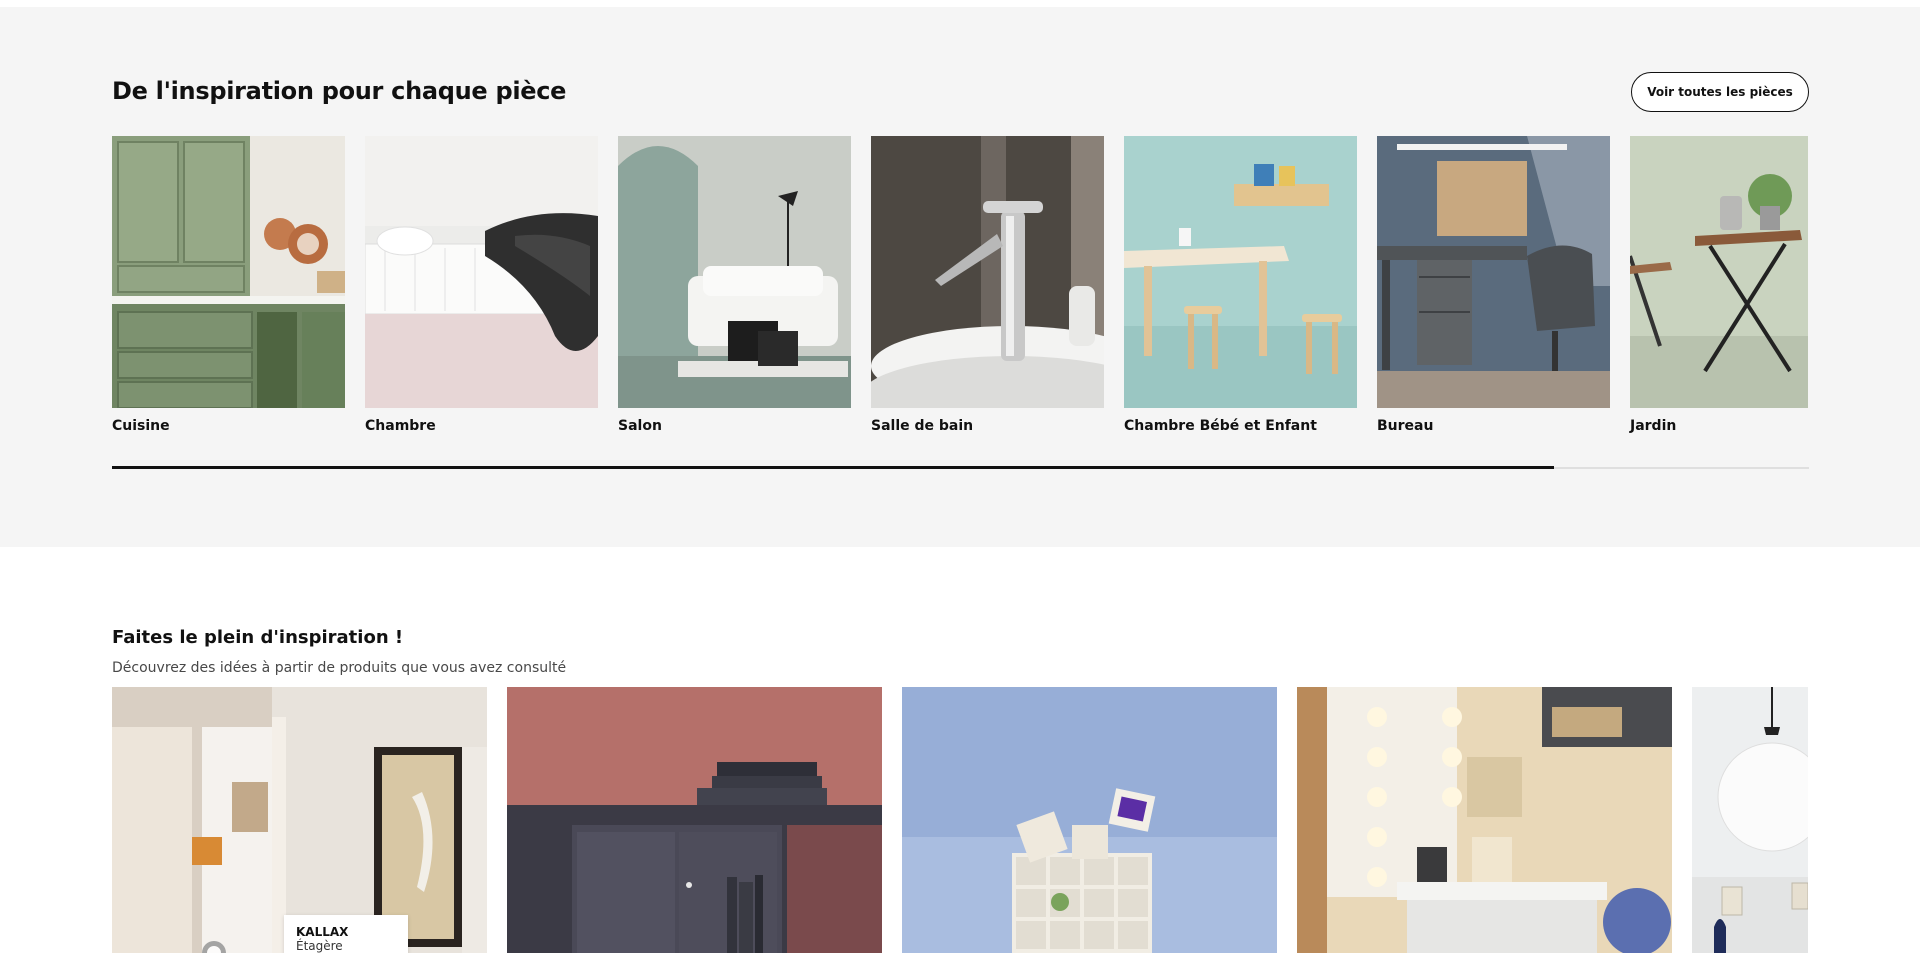 Image resolution: width=1920 pixels, height=953 pixels. What do you see at coordinates (258, 637) in the screenshot?
I see `inspiration-section-title: Faites le plein d'inspiration !` at bounding box center [258, 637].